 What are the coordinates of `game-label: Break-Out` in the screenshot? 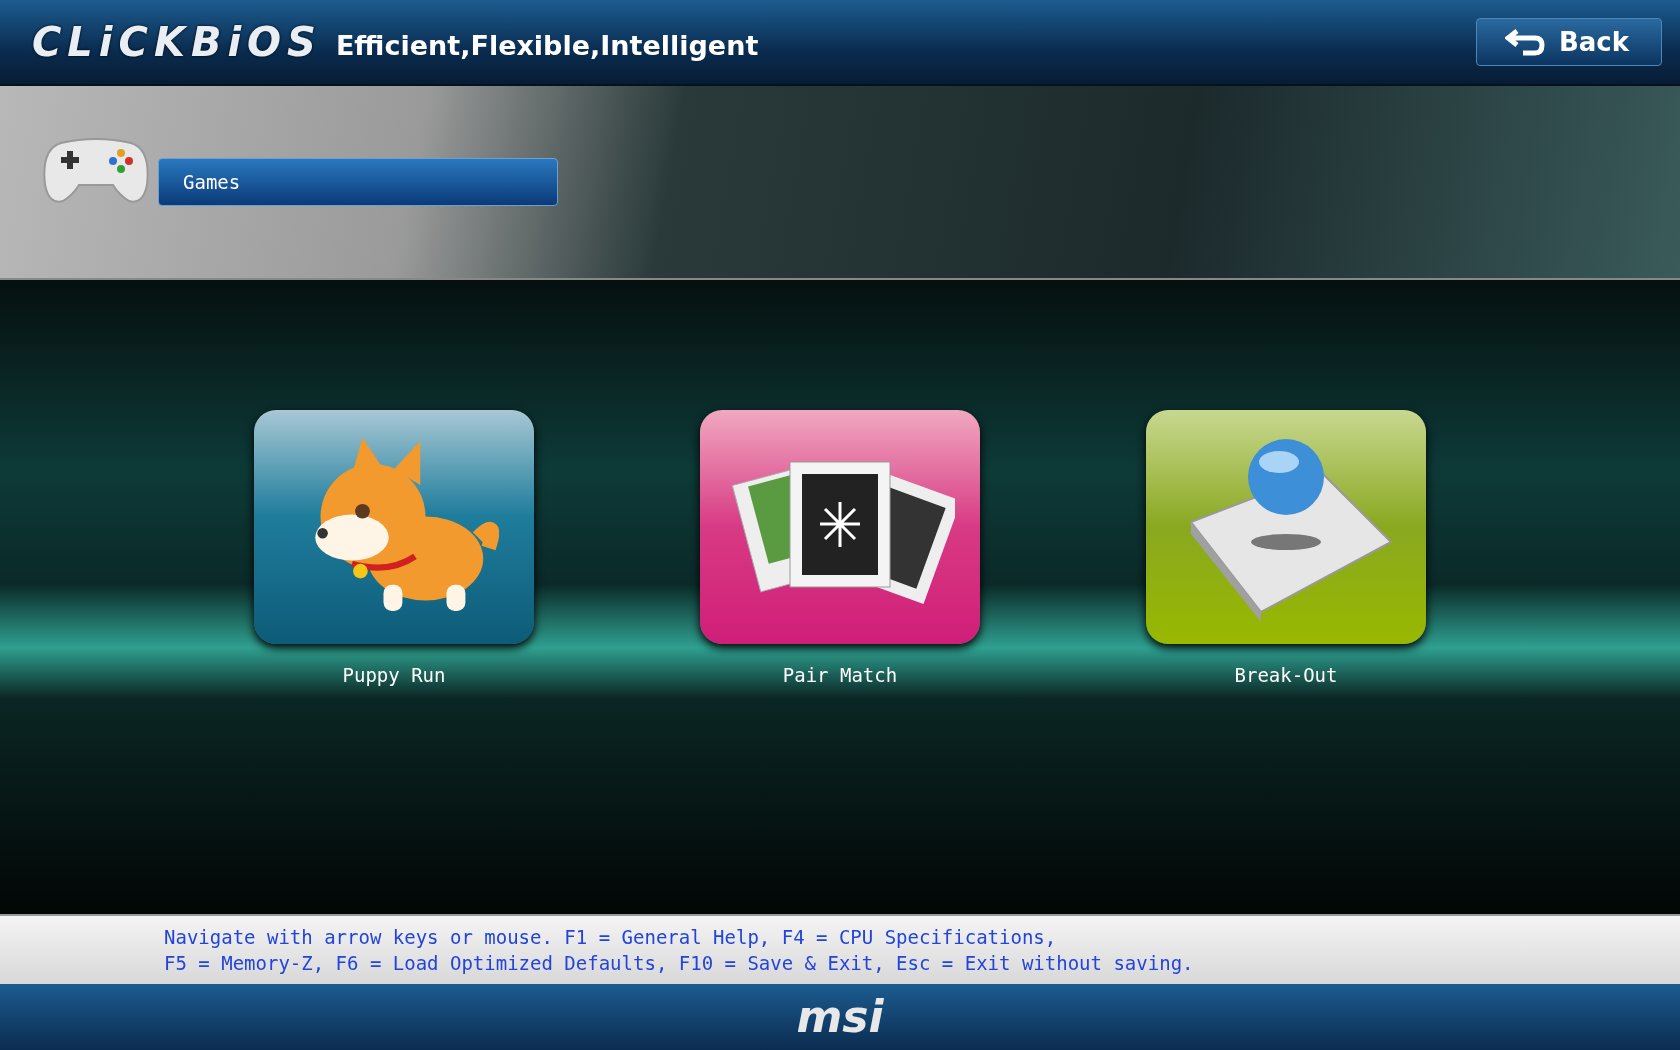 It's located at (1286, 675).